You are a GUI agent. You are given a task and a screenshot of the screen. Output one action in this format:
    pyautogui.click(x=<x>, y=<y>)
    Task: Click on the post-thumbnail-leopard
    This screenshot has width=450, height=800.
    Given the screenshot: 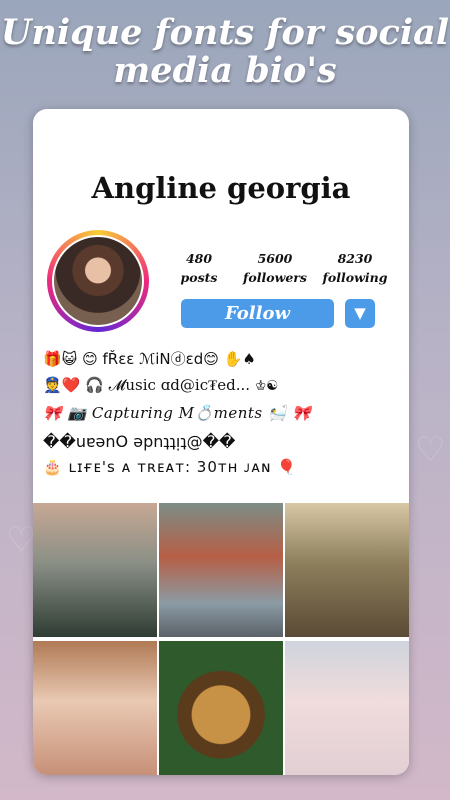 What is the action you would take?
    pyautogui.click(x=221, y=708)
    